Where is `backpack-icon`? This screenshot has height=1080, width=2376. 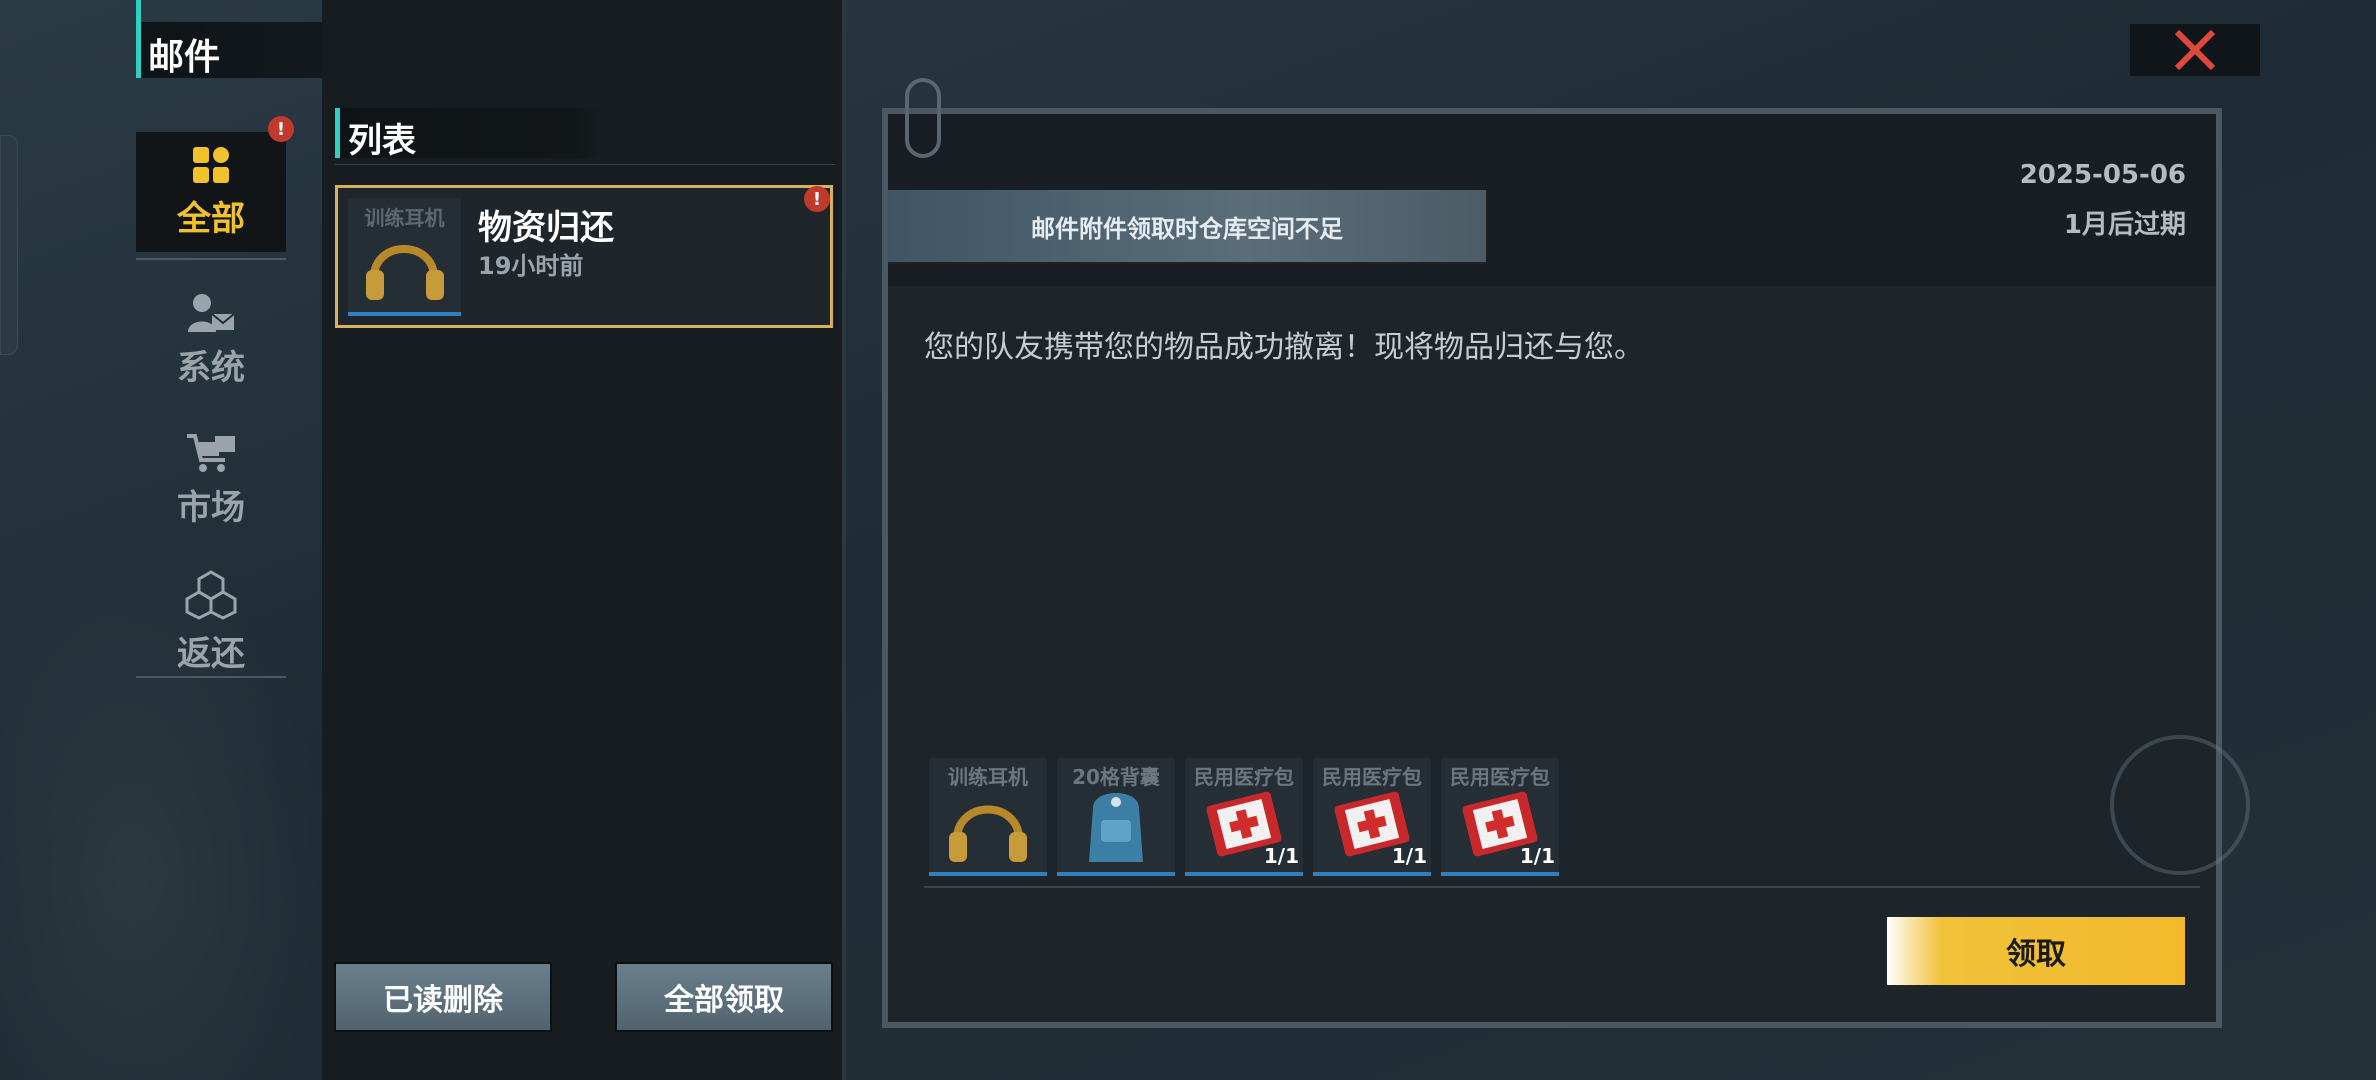 backpack-icon is located at coordinates (1116, 827).